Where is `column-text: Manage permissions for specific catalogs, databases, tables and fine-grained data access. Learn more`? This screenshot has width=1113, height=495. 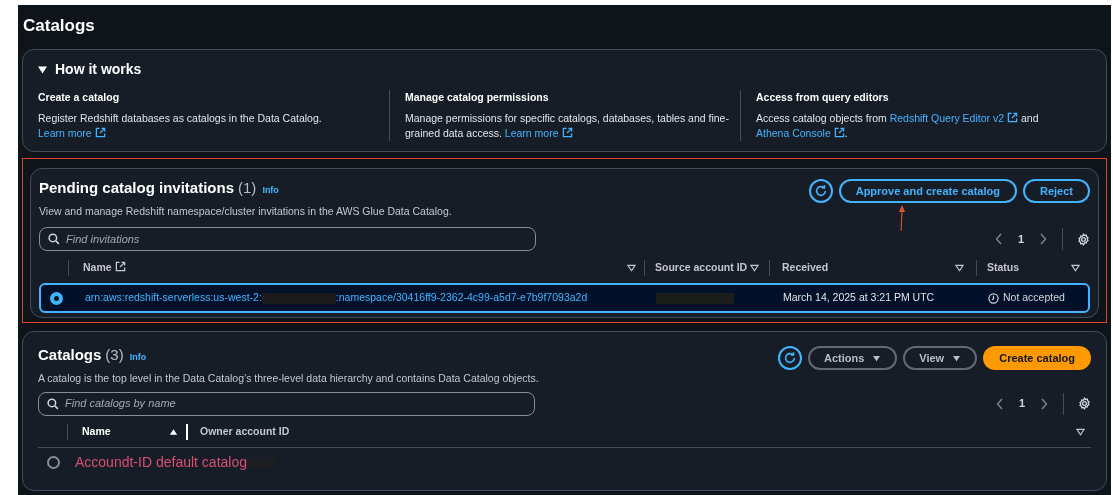 column-text: Manage permissions for specific catalogs, databases, tables and fine-grained data access. Learn more is located at coordinates (567, 125).